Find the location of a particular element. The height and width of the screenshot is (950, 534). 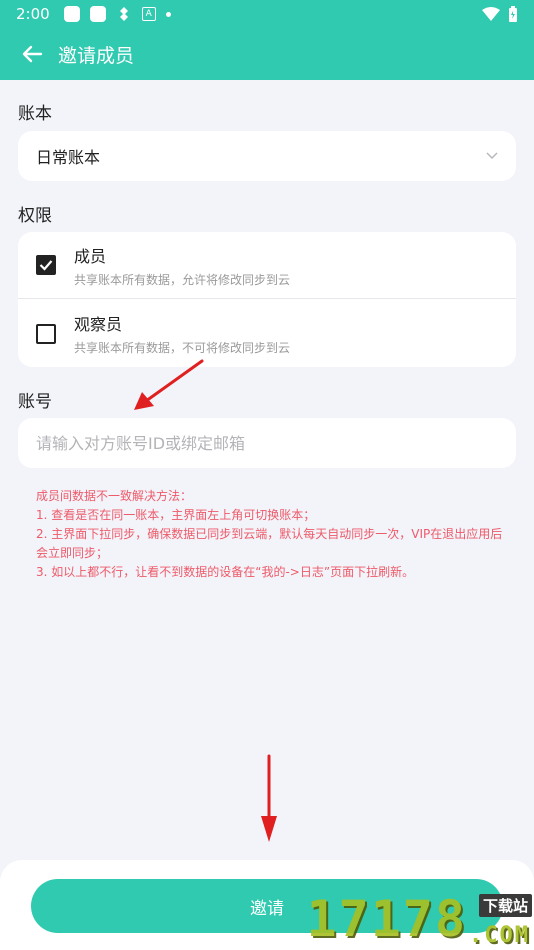

more-dot-icon is located at coordinates (168, 14).